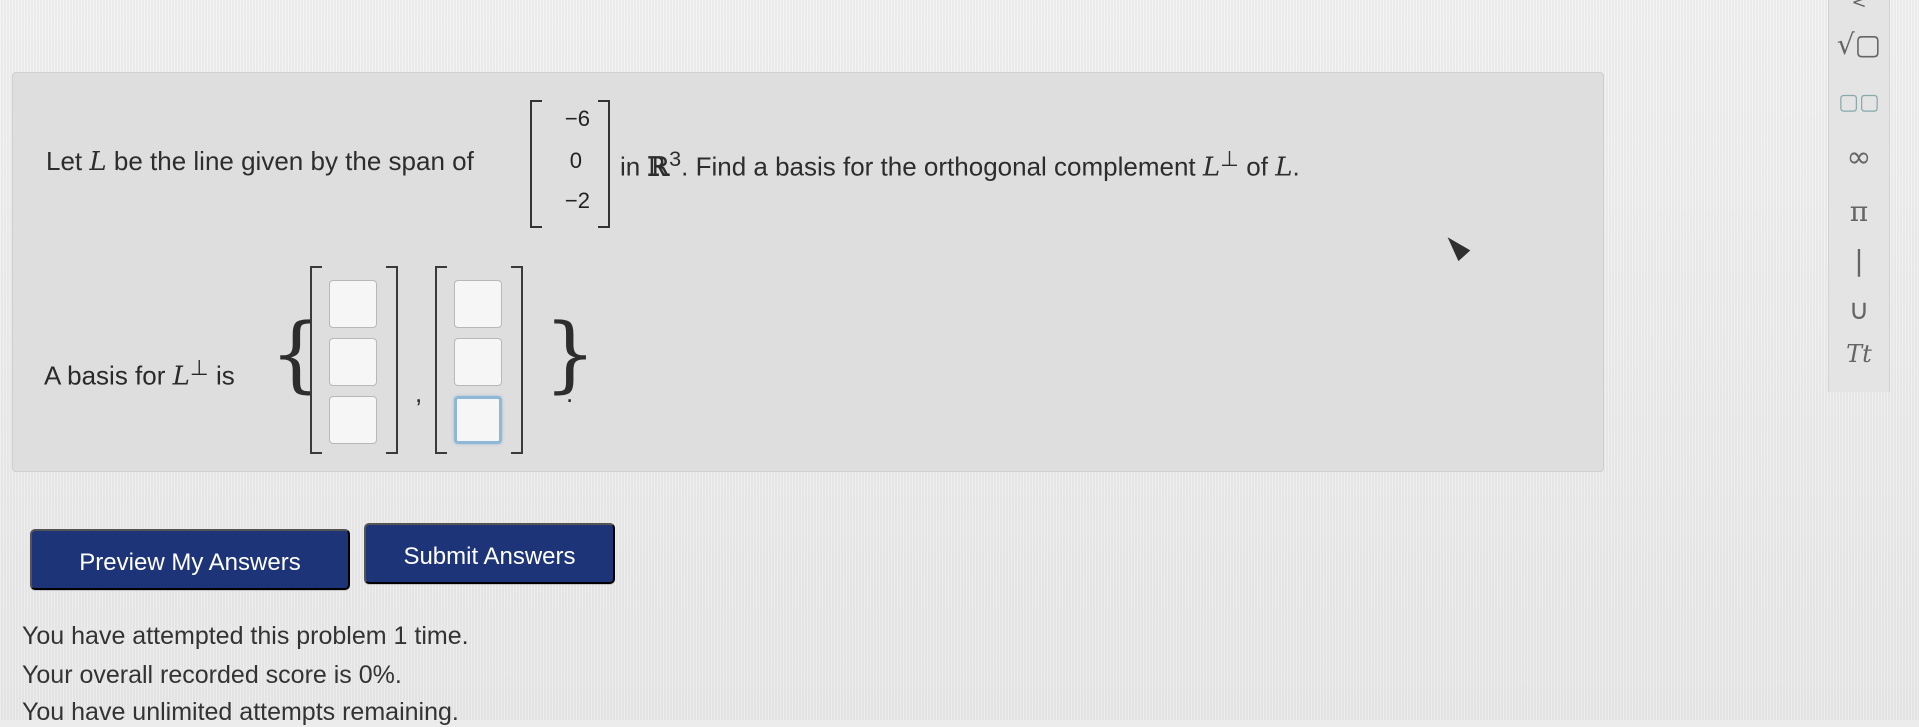 This screenshot has height=727, width=1919. Describe the element at coordinates (181, 376) in the screenshot. I see `answer-symbol: L` at that location.